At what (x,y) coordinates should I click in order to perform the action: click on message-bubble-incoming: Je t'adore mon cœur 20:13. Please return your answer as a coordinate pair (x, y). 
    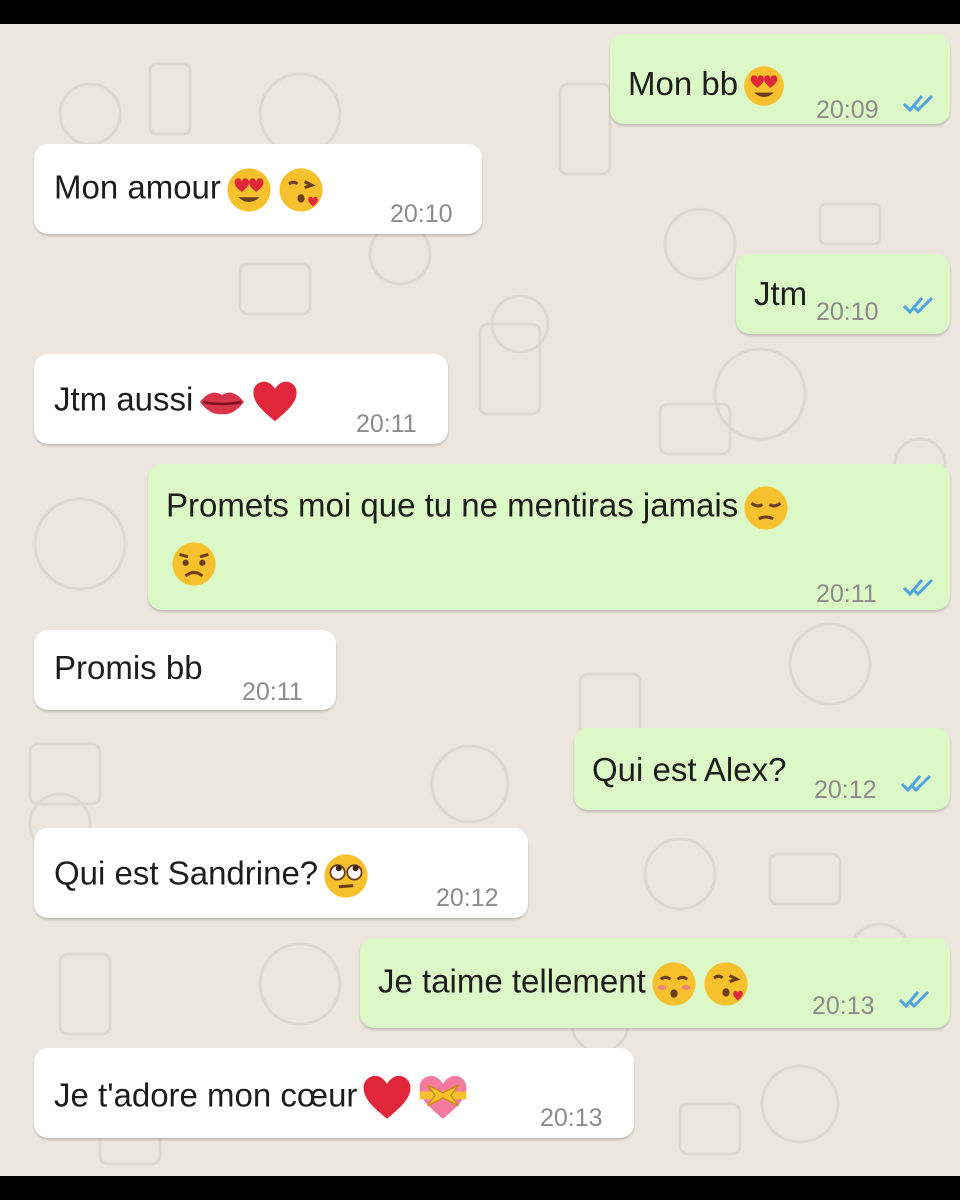
    Looking at the image, I should click on (334, 1093).